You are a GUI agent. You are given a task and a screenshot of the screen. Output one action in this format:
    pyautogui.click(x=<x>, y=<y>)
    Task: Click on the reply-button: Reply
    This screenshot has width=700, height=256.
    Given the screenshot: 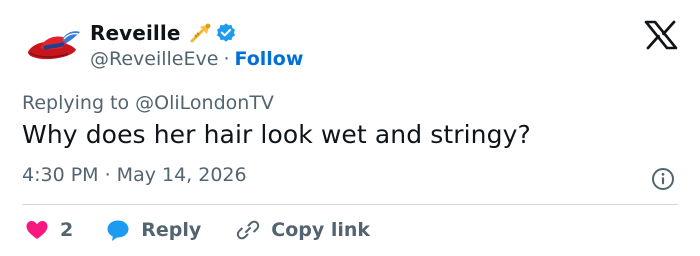 What is the action you would take?
    pyautogui.click(x=153, y=230)
    